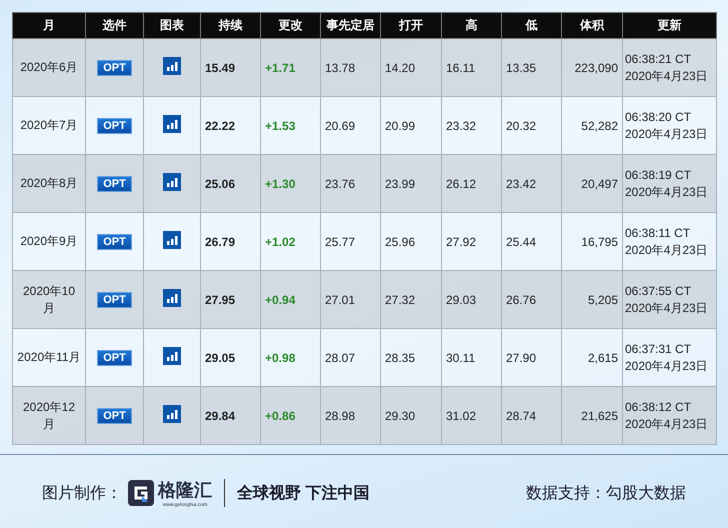 Image resolution: width=728 pixels, height=528 pixels. What do you see at coordinates (411, 241) in the screenshot?
I see `table-cell: 25.96` at bounding box center [411, 241].